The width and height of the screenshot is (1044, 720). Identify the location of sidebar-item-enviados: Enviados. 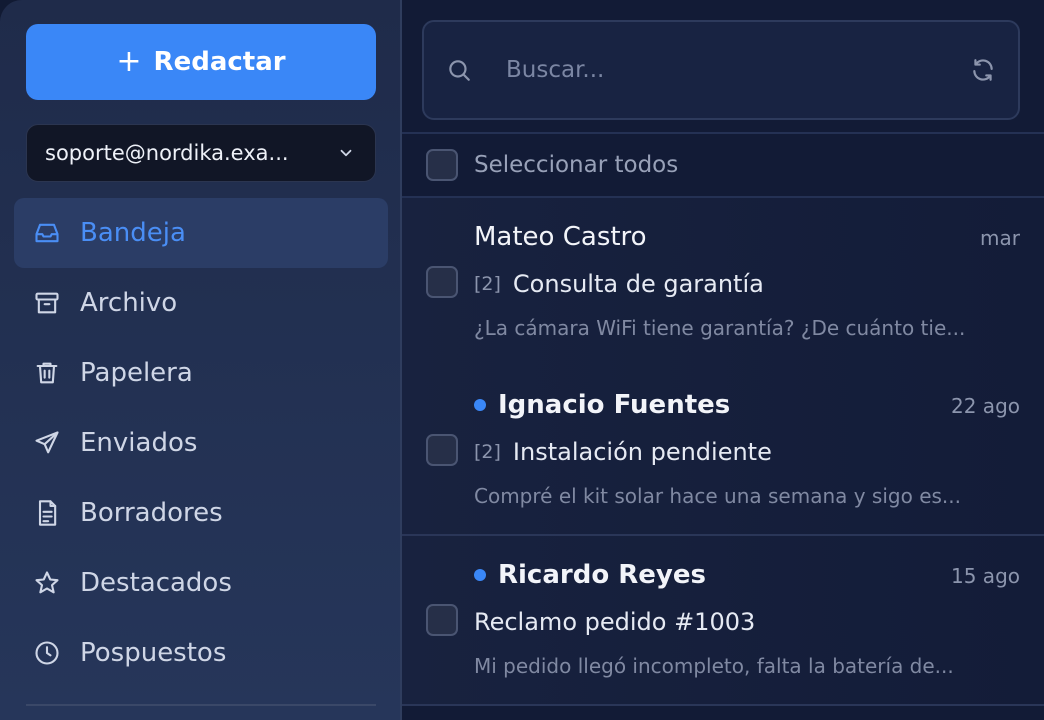
(201, 443).